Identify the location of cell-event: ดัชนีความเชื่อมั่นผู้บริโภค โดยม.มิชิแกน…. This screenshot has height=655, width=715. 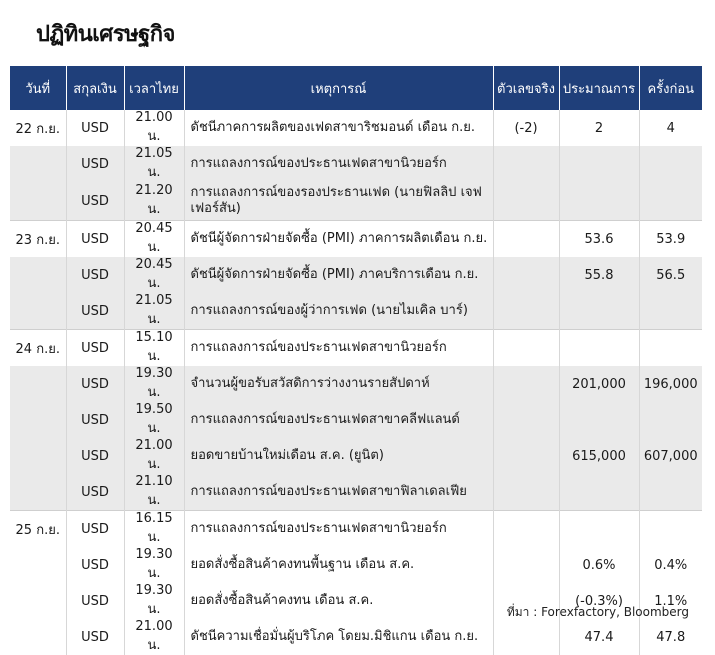
(339, 637).